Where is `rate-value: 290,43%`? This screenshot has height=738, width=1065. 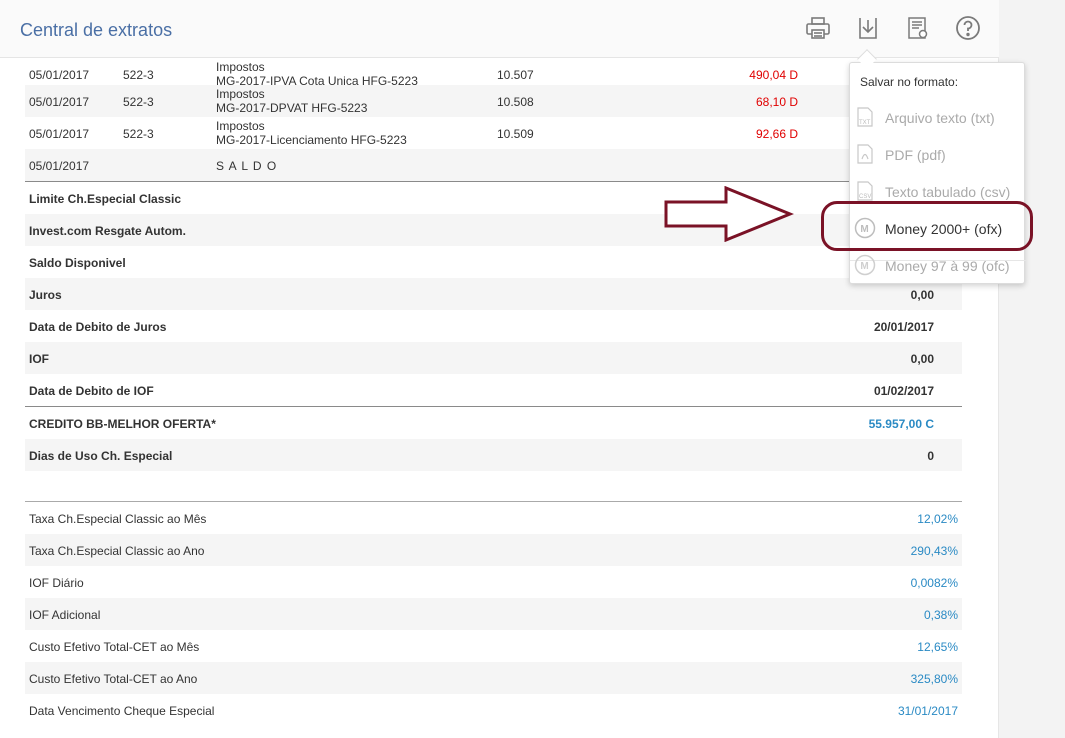
rate-value: 290,43% is located at coordinates (934, 551).